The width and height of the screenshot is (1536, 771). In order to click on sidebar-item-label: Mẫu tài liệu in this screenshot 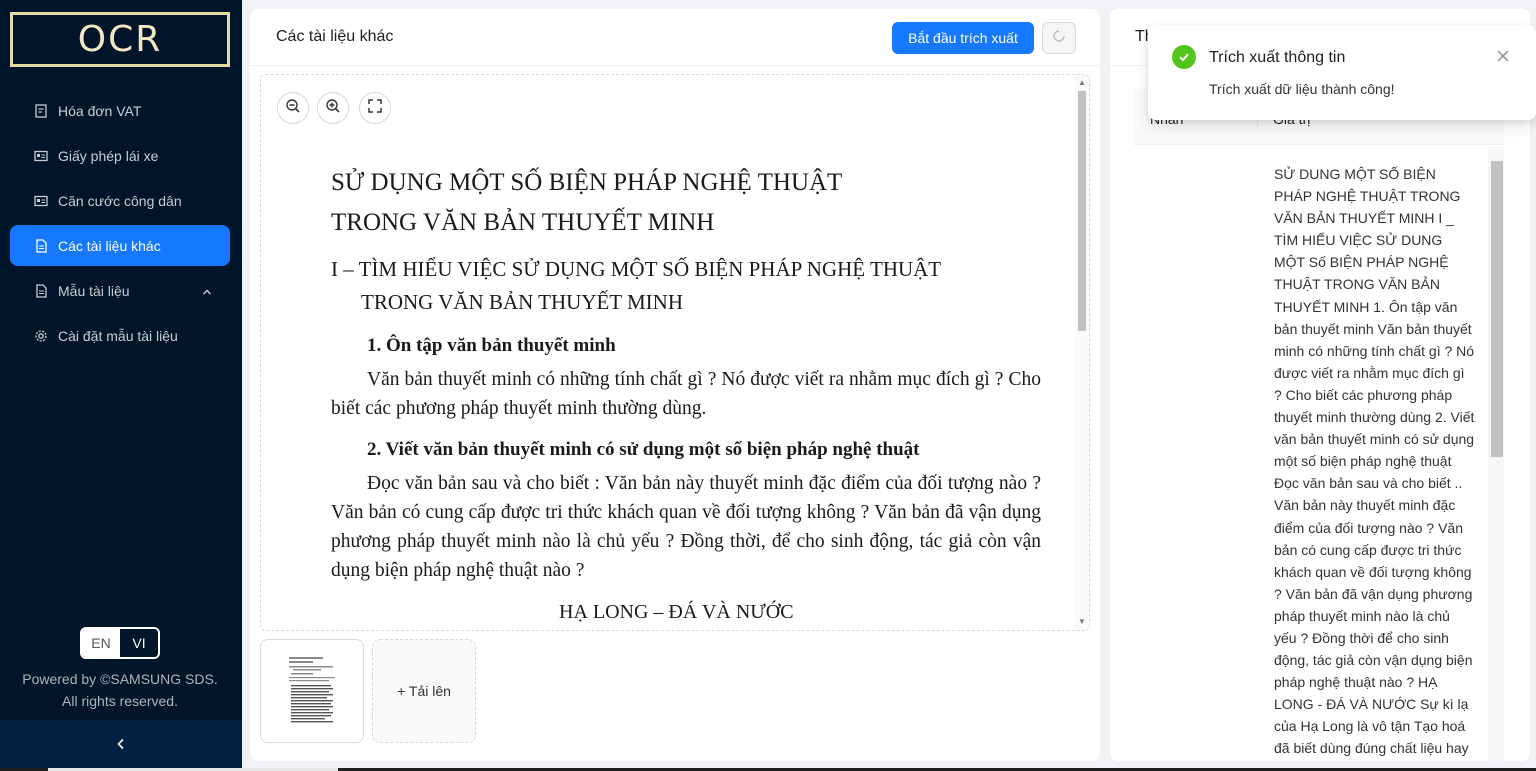, I will do `click(94, 290)`.